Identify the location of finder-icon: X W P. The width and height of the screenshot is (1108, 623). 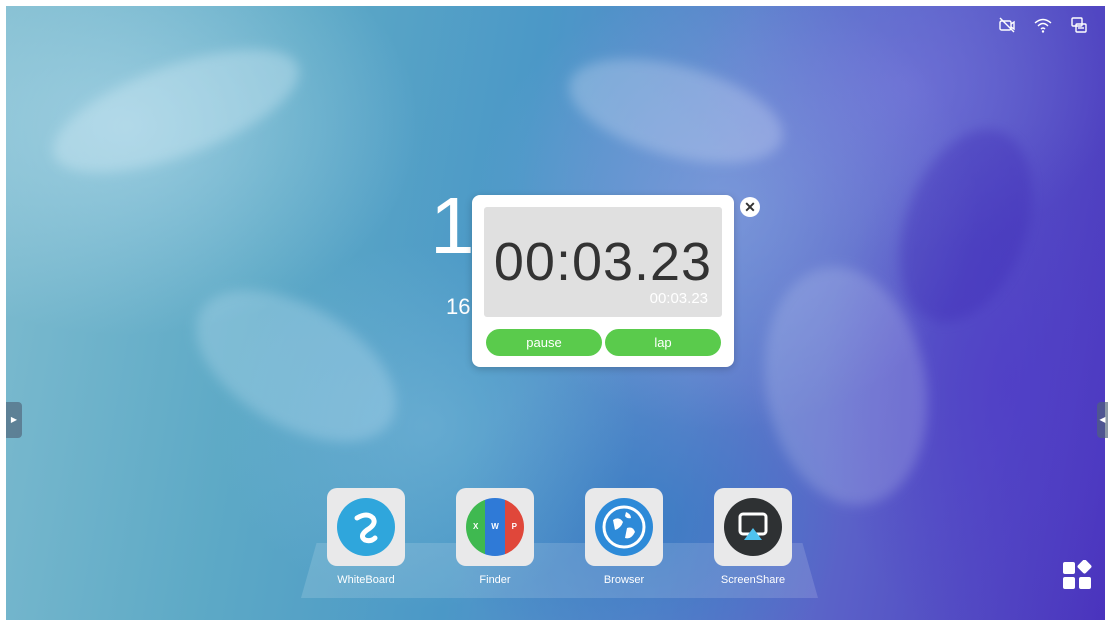
(495, 527).